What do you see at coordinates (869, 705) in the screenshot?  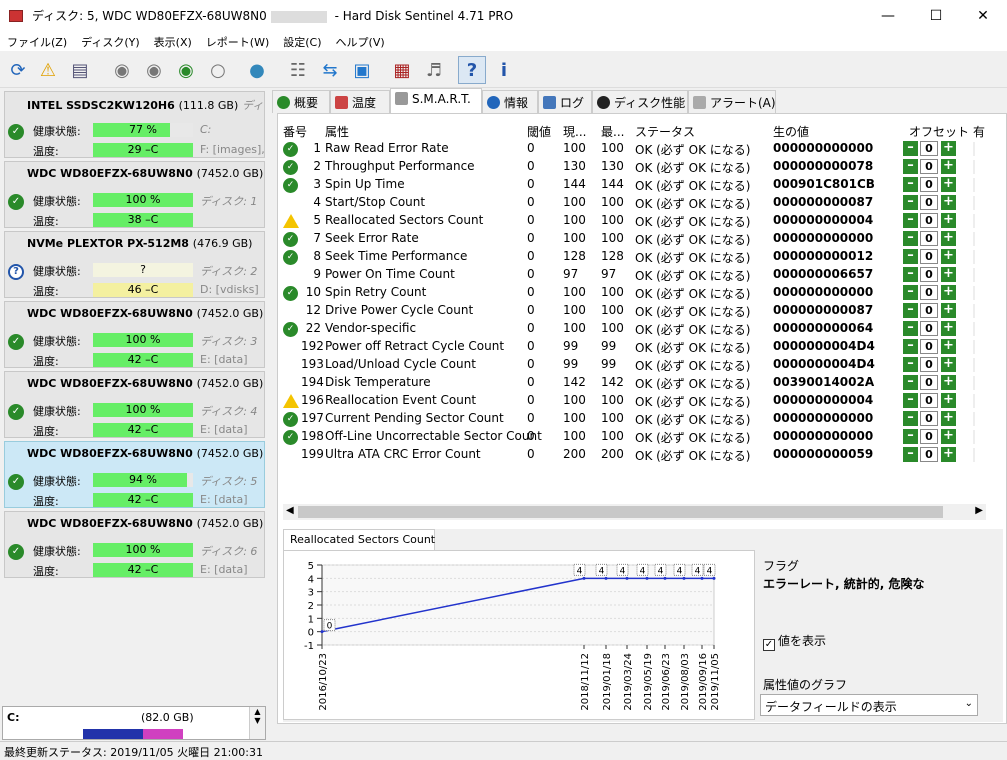 I see `graph-select: データフィールドの表示 ⌄` at bounding box center [869, 705].